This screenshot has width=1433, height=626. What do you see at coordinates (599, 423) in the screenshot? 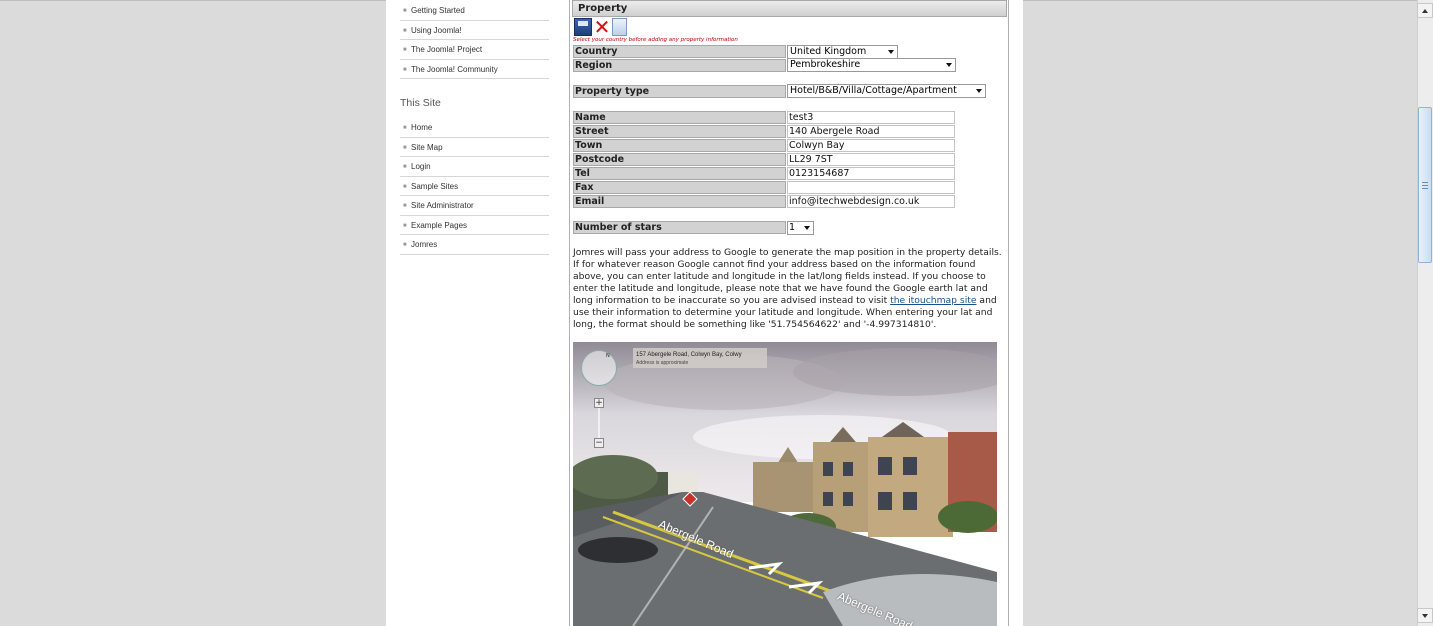
I see `zoom-slider-track` at bounding box center [599, 423].